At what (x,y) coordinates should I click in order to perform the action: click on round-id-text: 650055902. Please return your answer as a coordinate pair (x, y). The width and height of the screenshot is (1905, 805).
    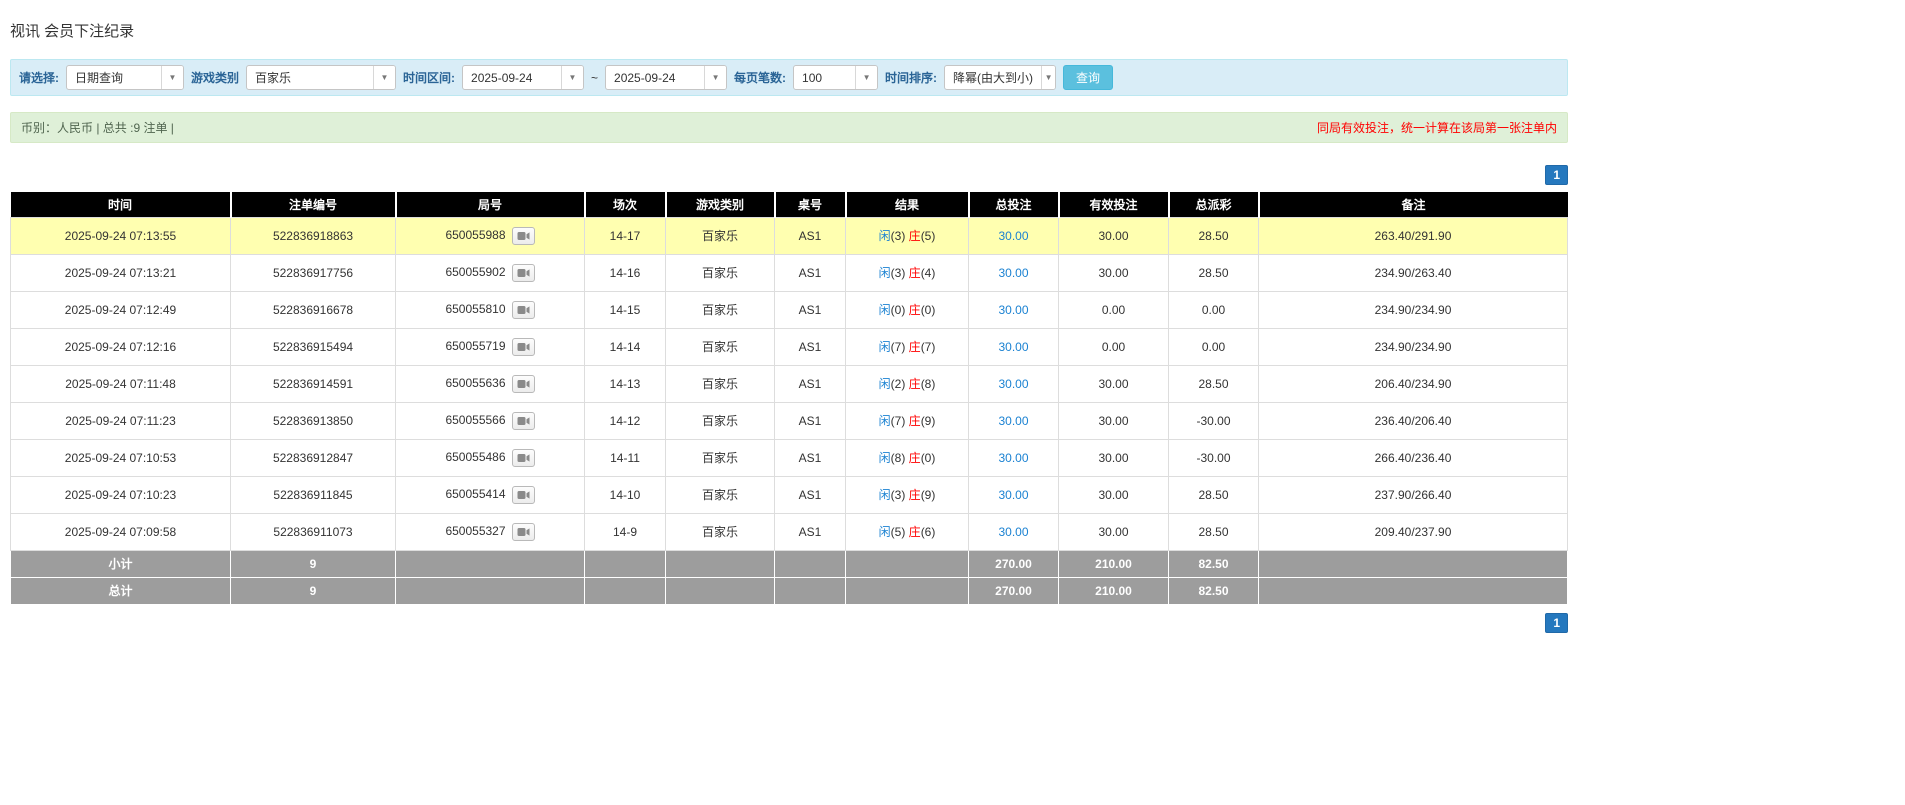
    Looking at the image, I should click on (475, 271).